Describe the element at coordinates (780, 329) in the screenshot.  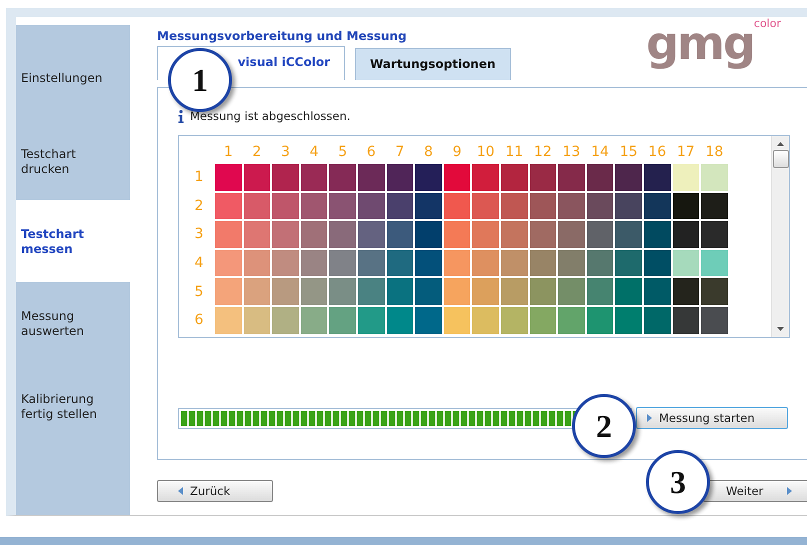
I see `scroll-down-icon` at that location.